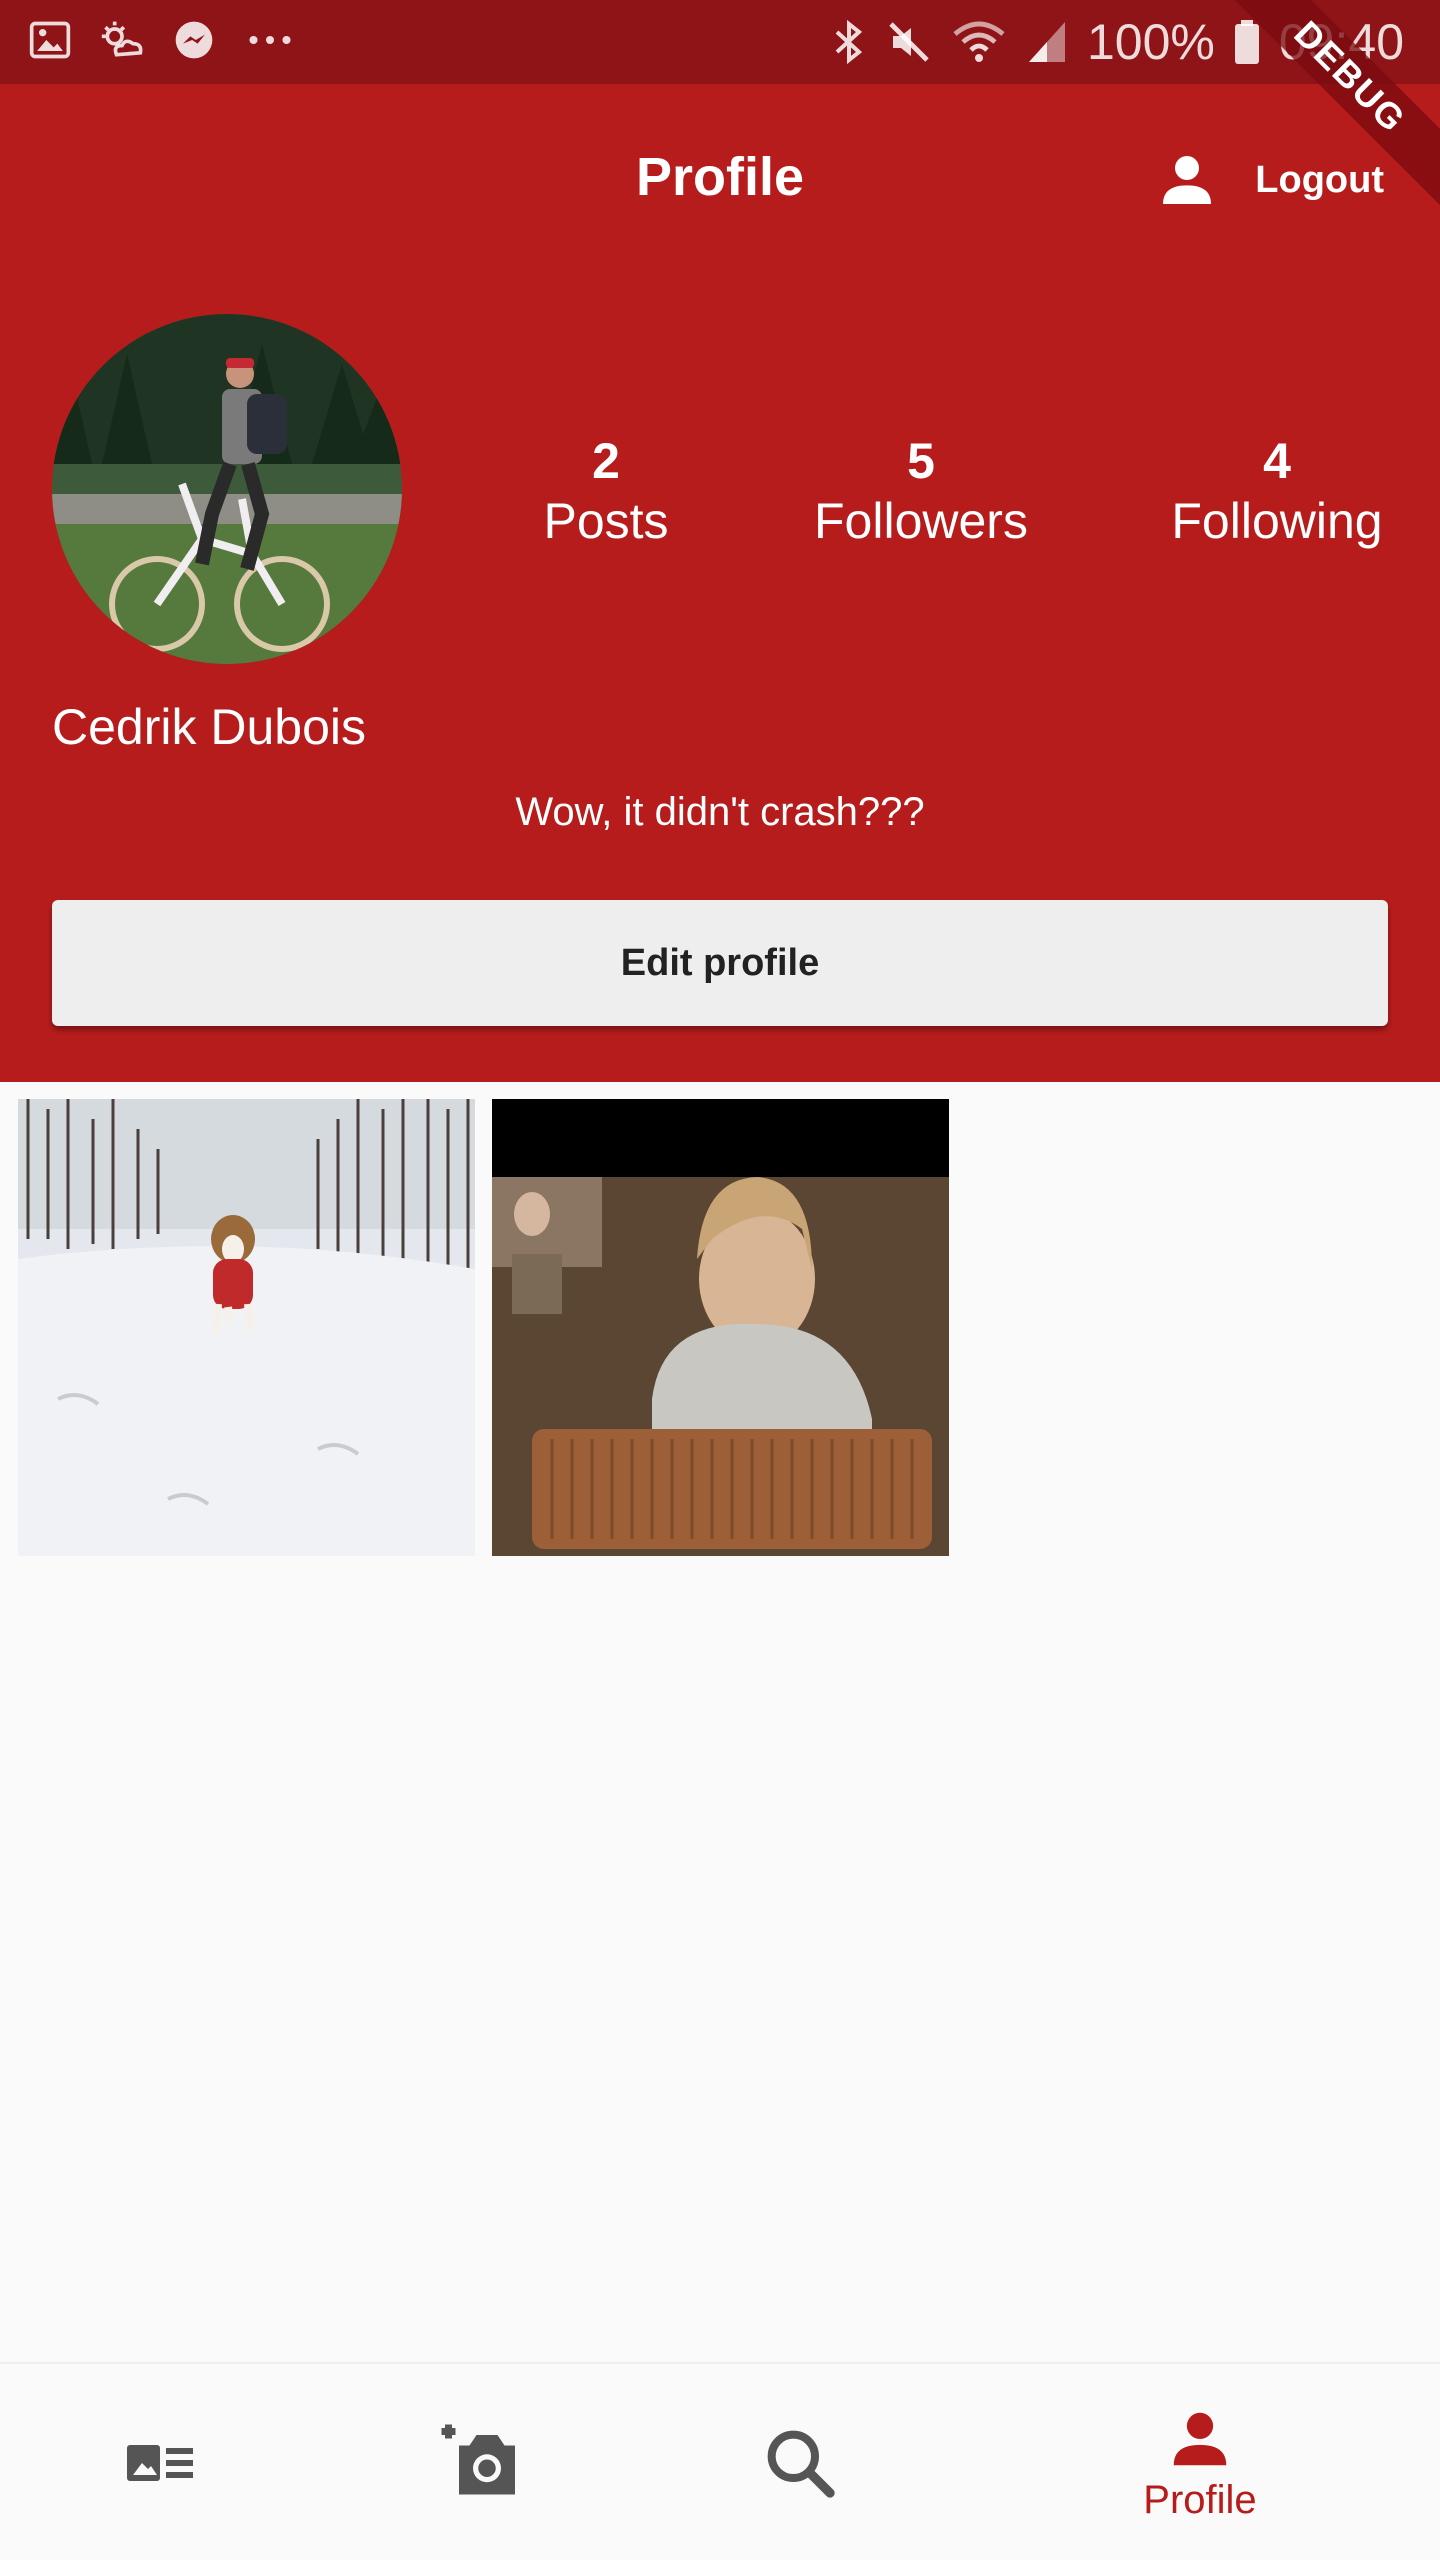 Image resolution: width=1440 pixels, height=2560 pixels. I want to click on avatar, so click(227, 489).